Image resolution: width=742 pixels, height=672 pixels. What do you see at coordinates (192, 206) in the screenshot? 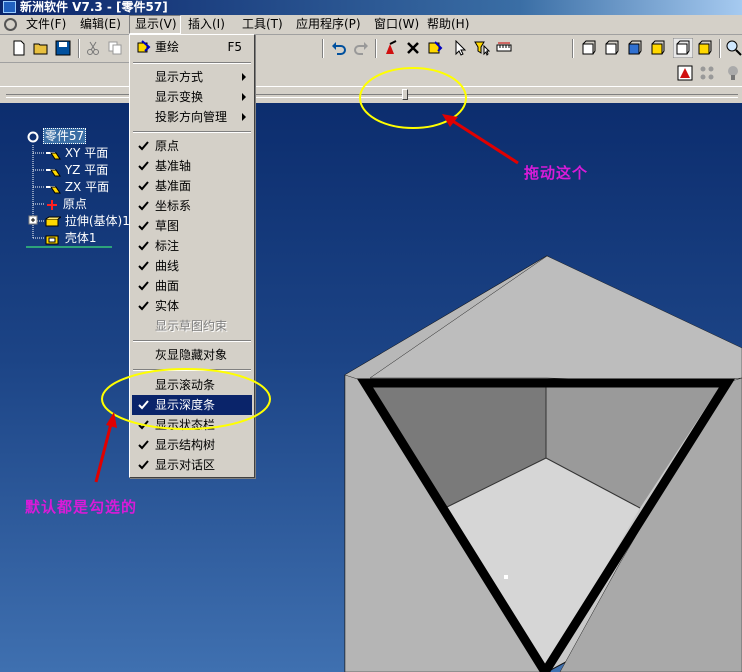
I see `menu-item-coordinate-system: 坐标系` at bounding box center [192, 206].